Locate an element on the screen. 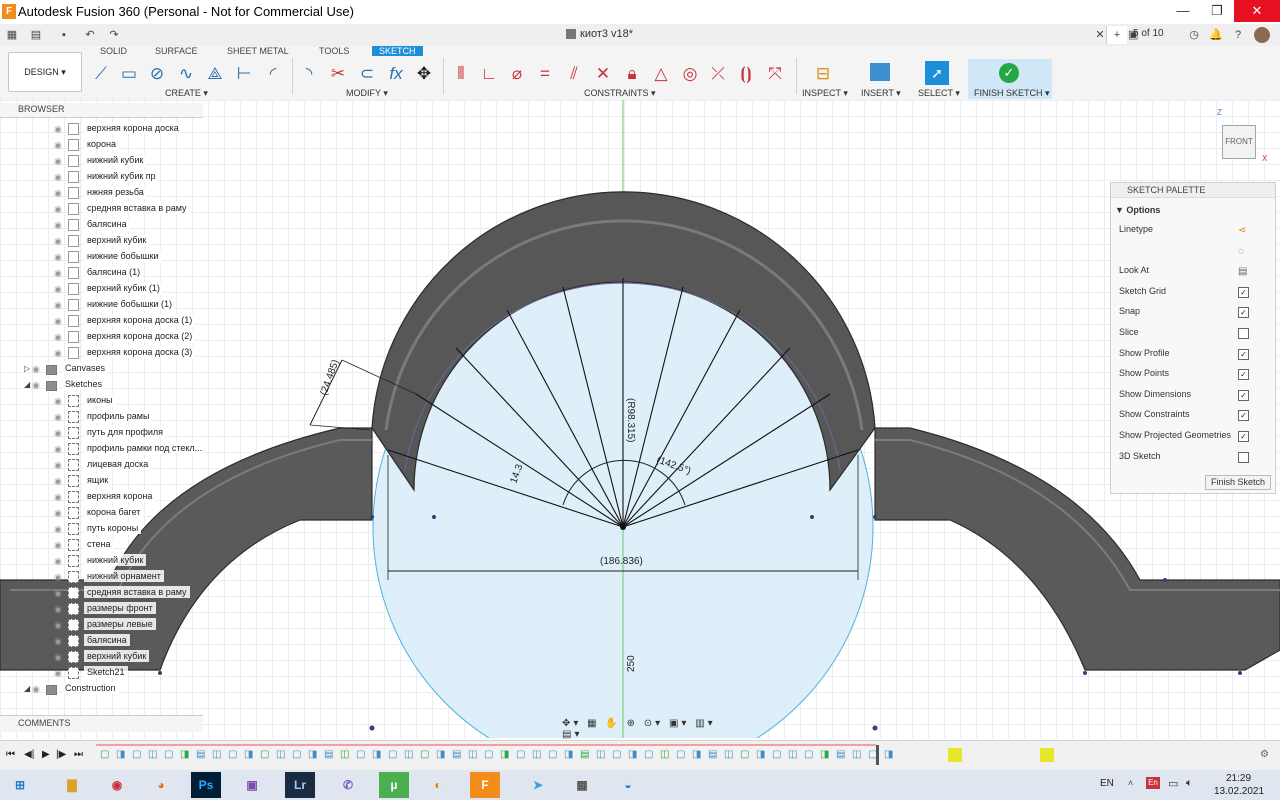  circle-tool-icon: ⊘ is located at coordinates (157, 74).